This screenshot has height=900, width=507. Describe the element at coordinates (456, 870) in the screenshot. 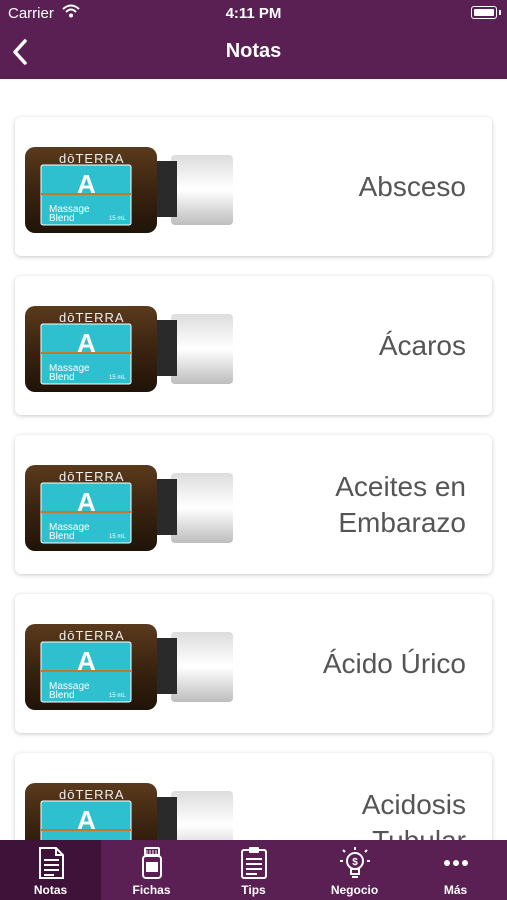

I see `tab-mas: Más` at that location.